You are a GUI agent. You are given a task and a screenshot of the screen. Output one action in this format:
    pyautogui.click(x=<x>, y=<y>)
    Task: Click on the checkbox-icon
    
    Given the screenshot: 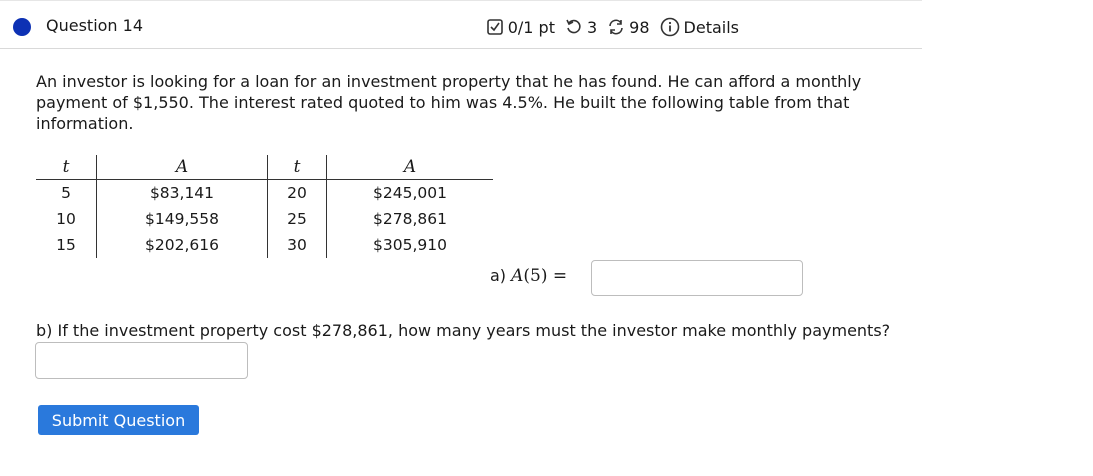 What is the action you would take?
    pyautogui.click(x=494, y=27)
    